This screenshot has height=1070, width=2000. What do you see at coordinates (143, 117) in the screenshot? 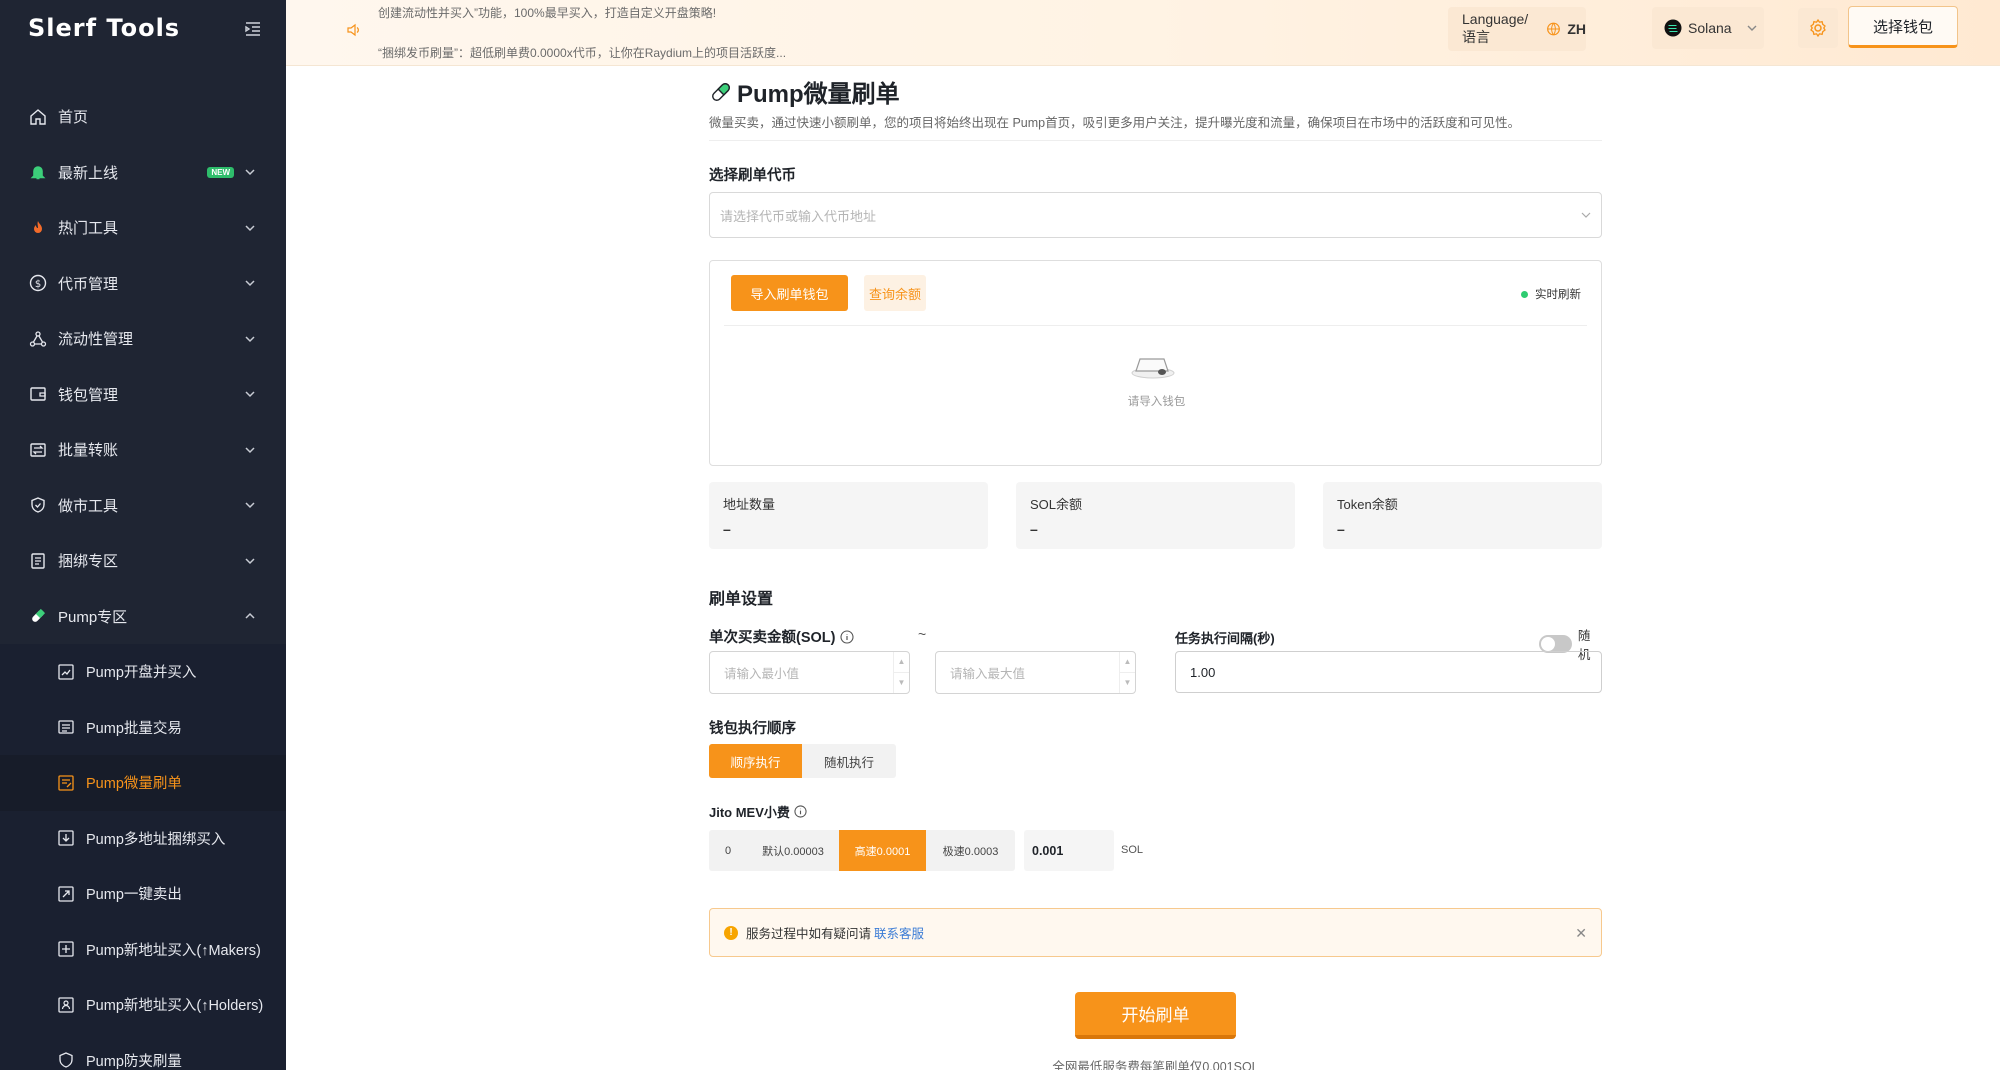
I see `sidebar-item-home: 首页` at bounding box center [143, 117].